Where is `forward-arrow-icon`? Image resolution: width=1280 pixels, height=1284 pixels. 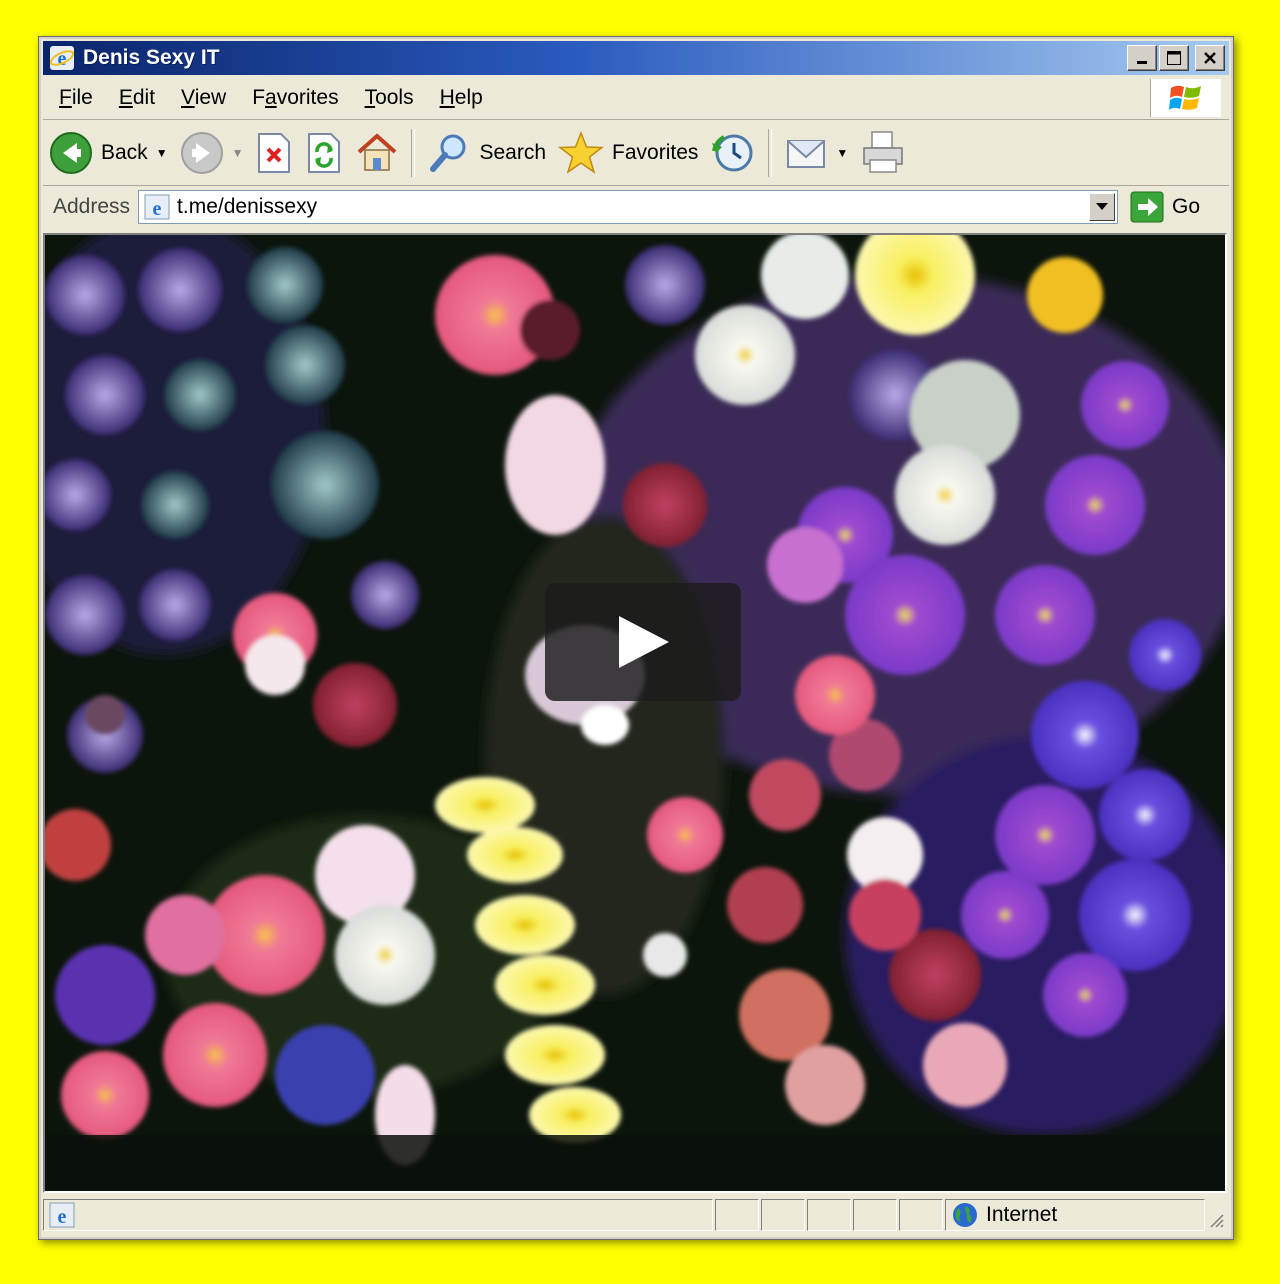
forward-arrow-icon is located at coordinates (201, 153).